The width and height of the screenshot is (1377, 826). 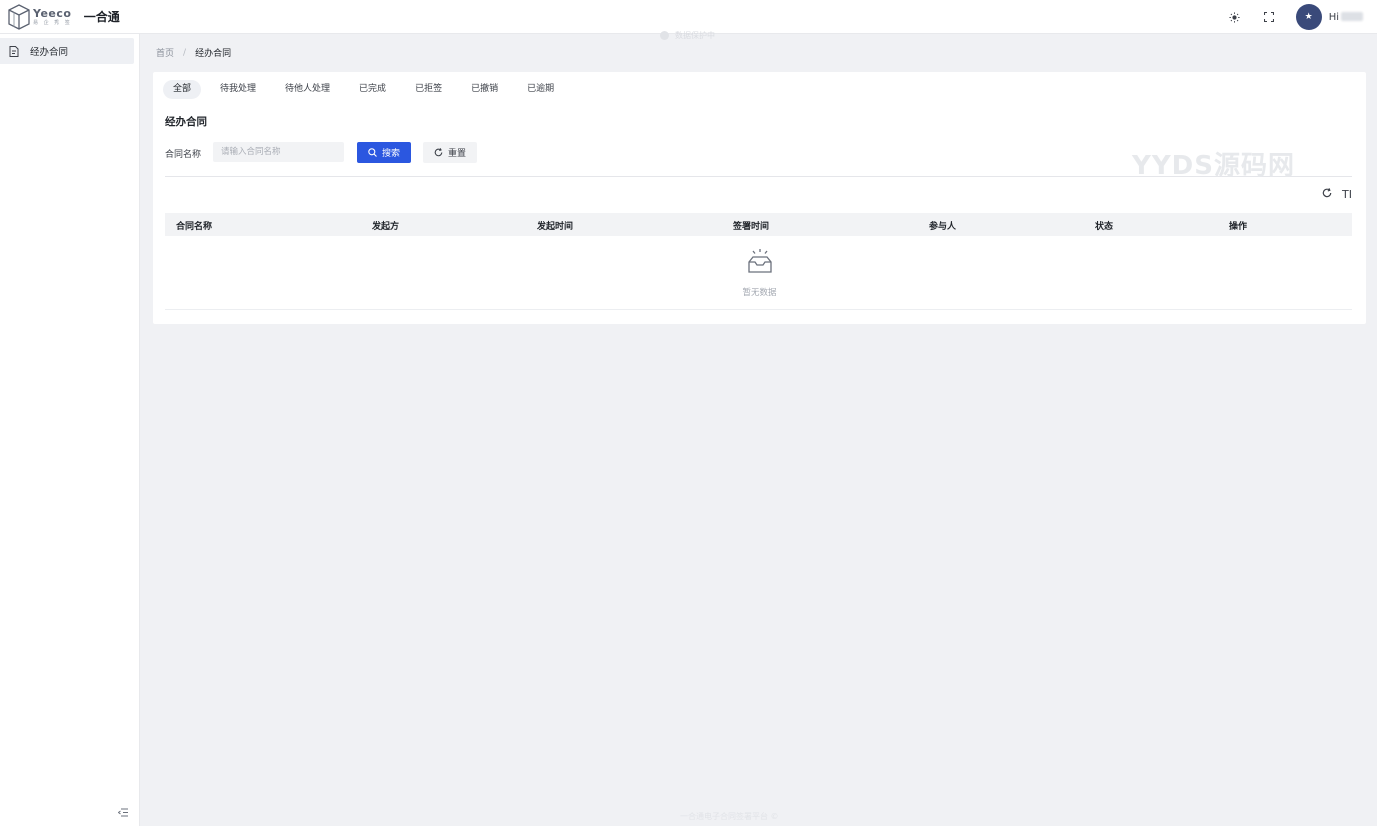 What do you see at coordinates (278, 152) in the screenshot?
I see `contract-name-input` at bounding box center [278, 152].